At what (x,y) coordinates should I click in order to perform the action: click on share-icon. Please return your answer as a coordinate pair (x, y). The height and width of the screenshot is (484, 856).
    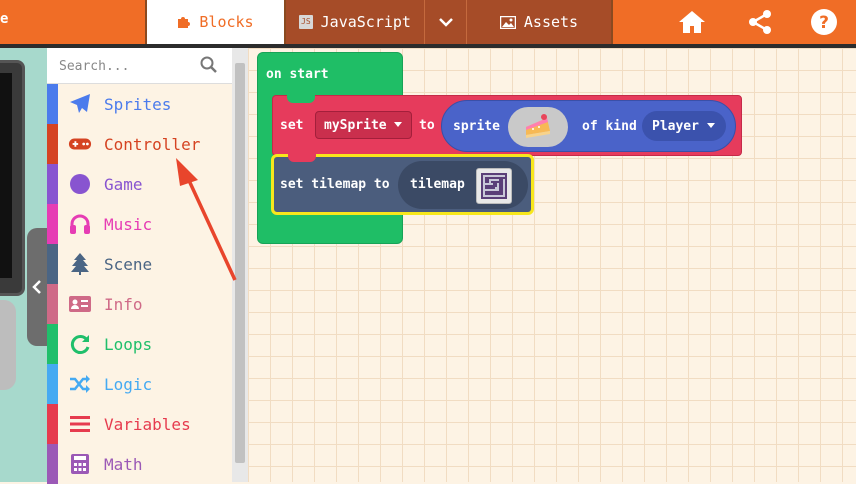
    Looking at the image, I should click on (760, 22).